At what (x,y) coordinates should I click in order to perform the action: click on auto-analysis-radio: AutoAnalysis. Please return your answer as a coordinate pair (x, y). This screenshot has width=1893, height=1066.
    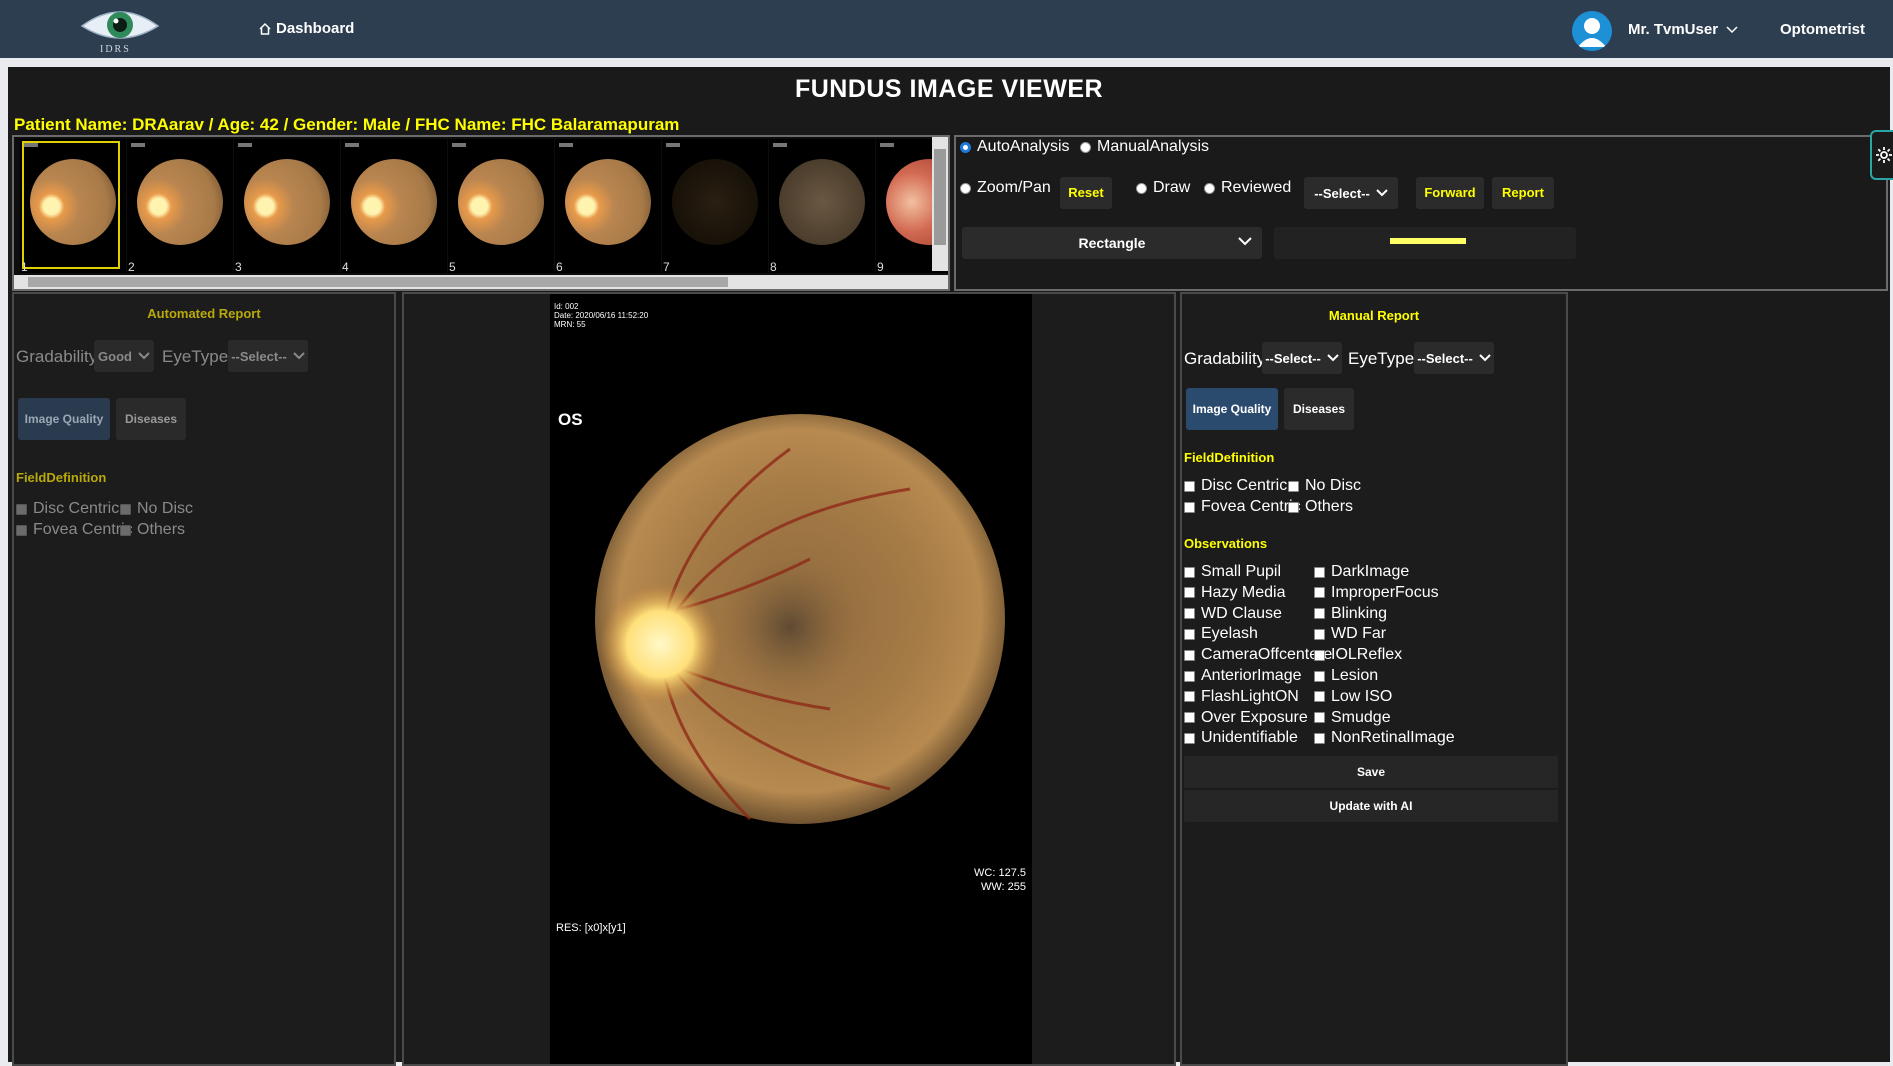
    Looking at the image, I should click on (1015, 147).